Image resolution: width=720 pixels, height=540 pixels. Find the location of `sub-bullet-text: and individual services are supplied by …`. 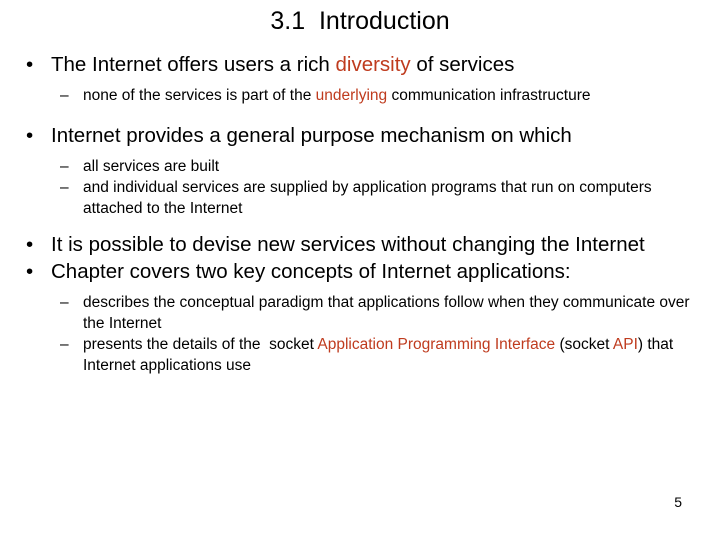

sub-bullet-text: and individual services are supplied by … is located at coordinates (369, 198).